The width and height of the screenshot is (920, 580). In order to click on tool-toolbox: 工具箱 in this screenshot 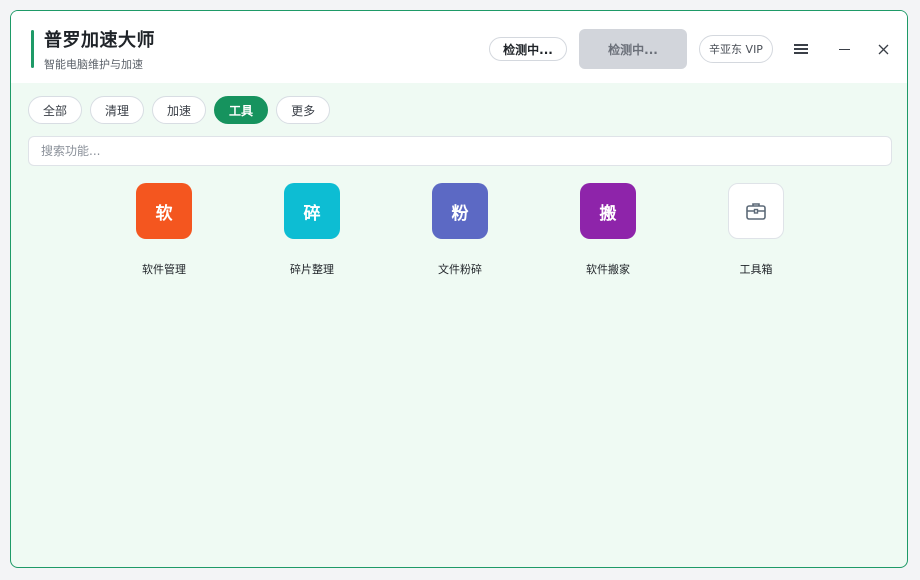, I will do `click(756, 230)`.